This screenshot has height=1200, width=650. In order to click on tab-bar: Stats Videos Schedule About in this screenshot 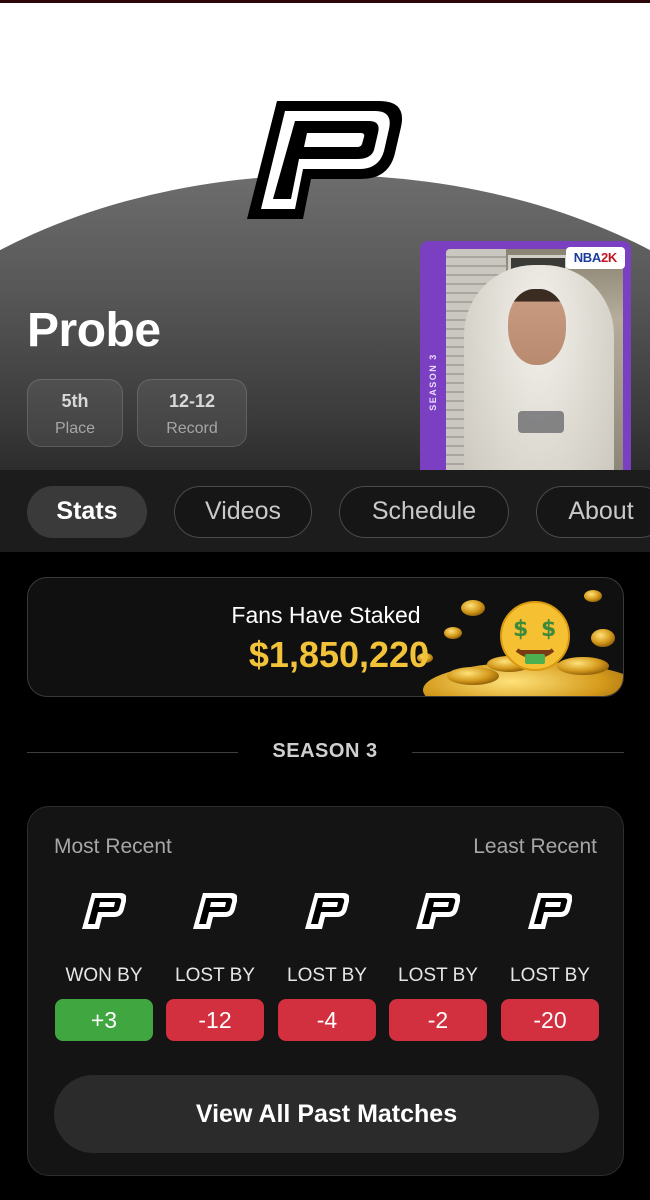, I will do `click(325, 511)`.